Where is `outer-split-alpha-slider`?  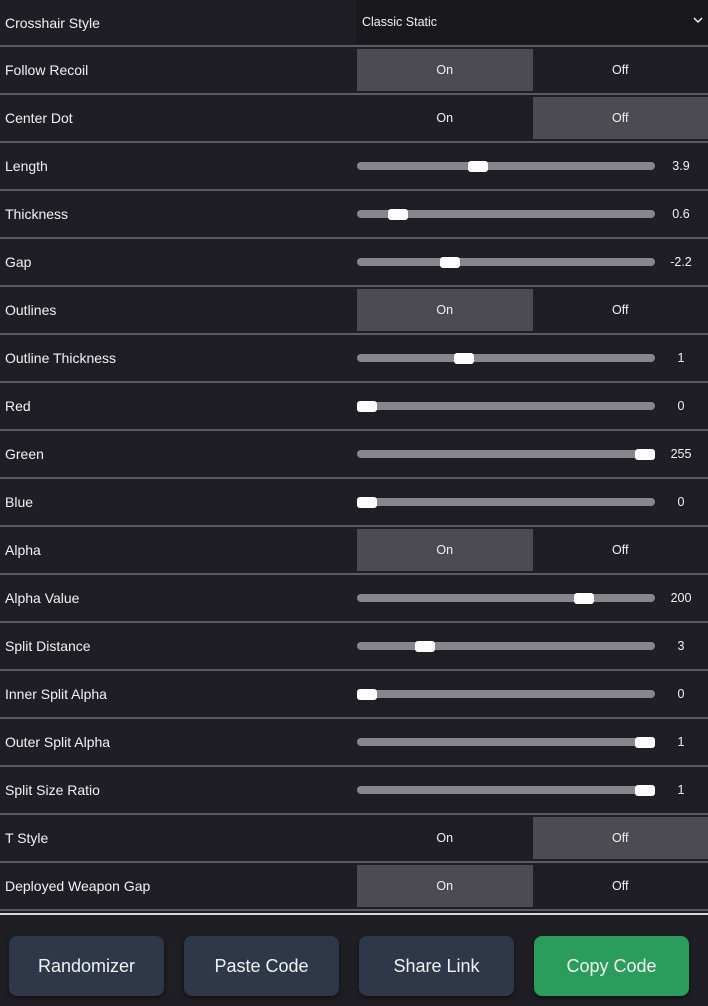 outer-split-alpha-slider is located at coordinates (506, 742).